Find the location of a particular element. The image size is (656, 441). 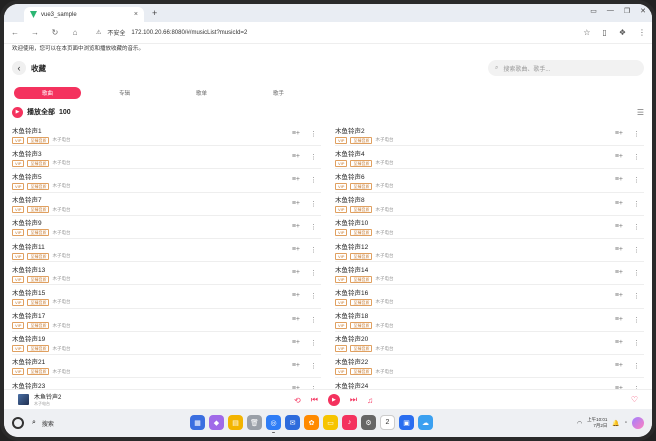

list-item: 木鱼铃声3 VIP 至臻音质 木子电台 ≡+ ⋮ is located at coordinates (166, 158).